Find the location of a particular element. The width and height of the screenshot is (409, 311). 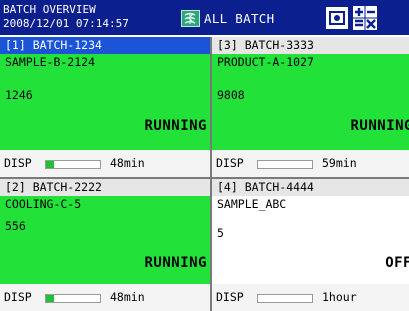

batch-2-name: COOLING-C-5 is located at coordinates (43, 204).